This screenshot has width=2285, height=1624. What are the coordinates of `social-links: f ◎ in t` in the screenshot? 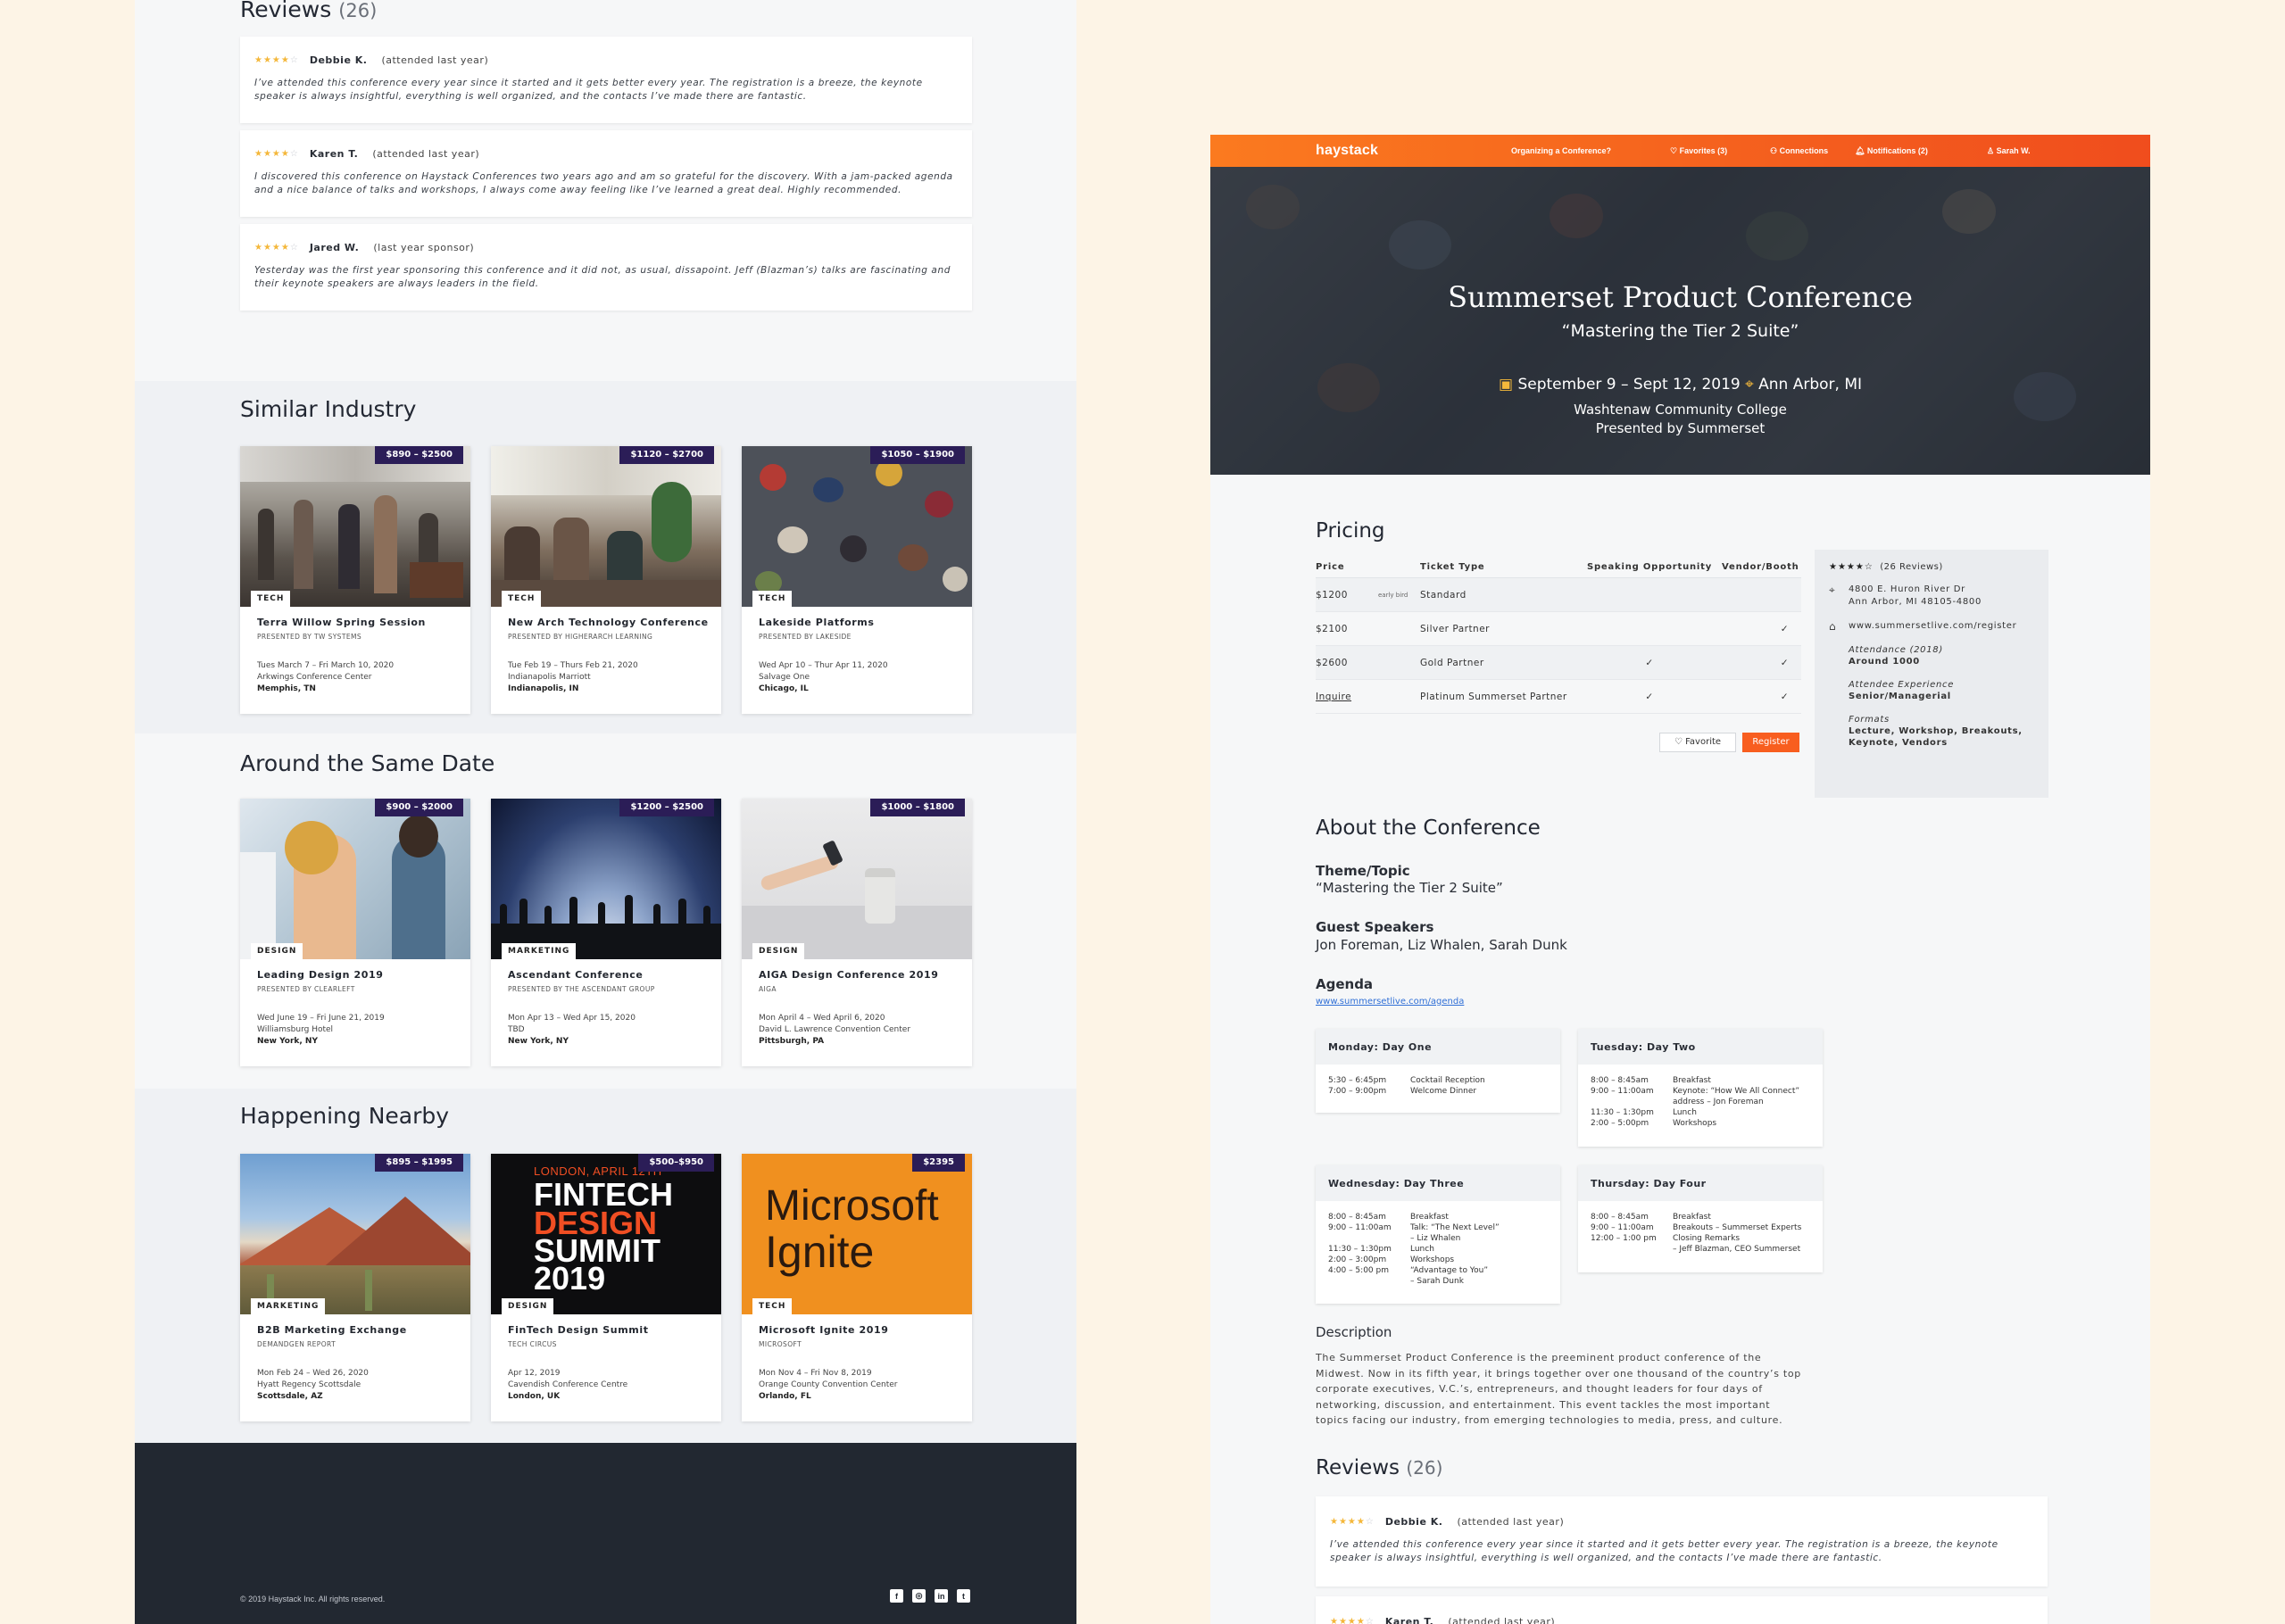 It's located at (930, 1596).